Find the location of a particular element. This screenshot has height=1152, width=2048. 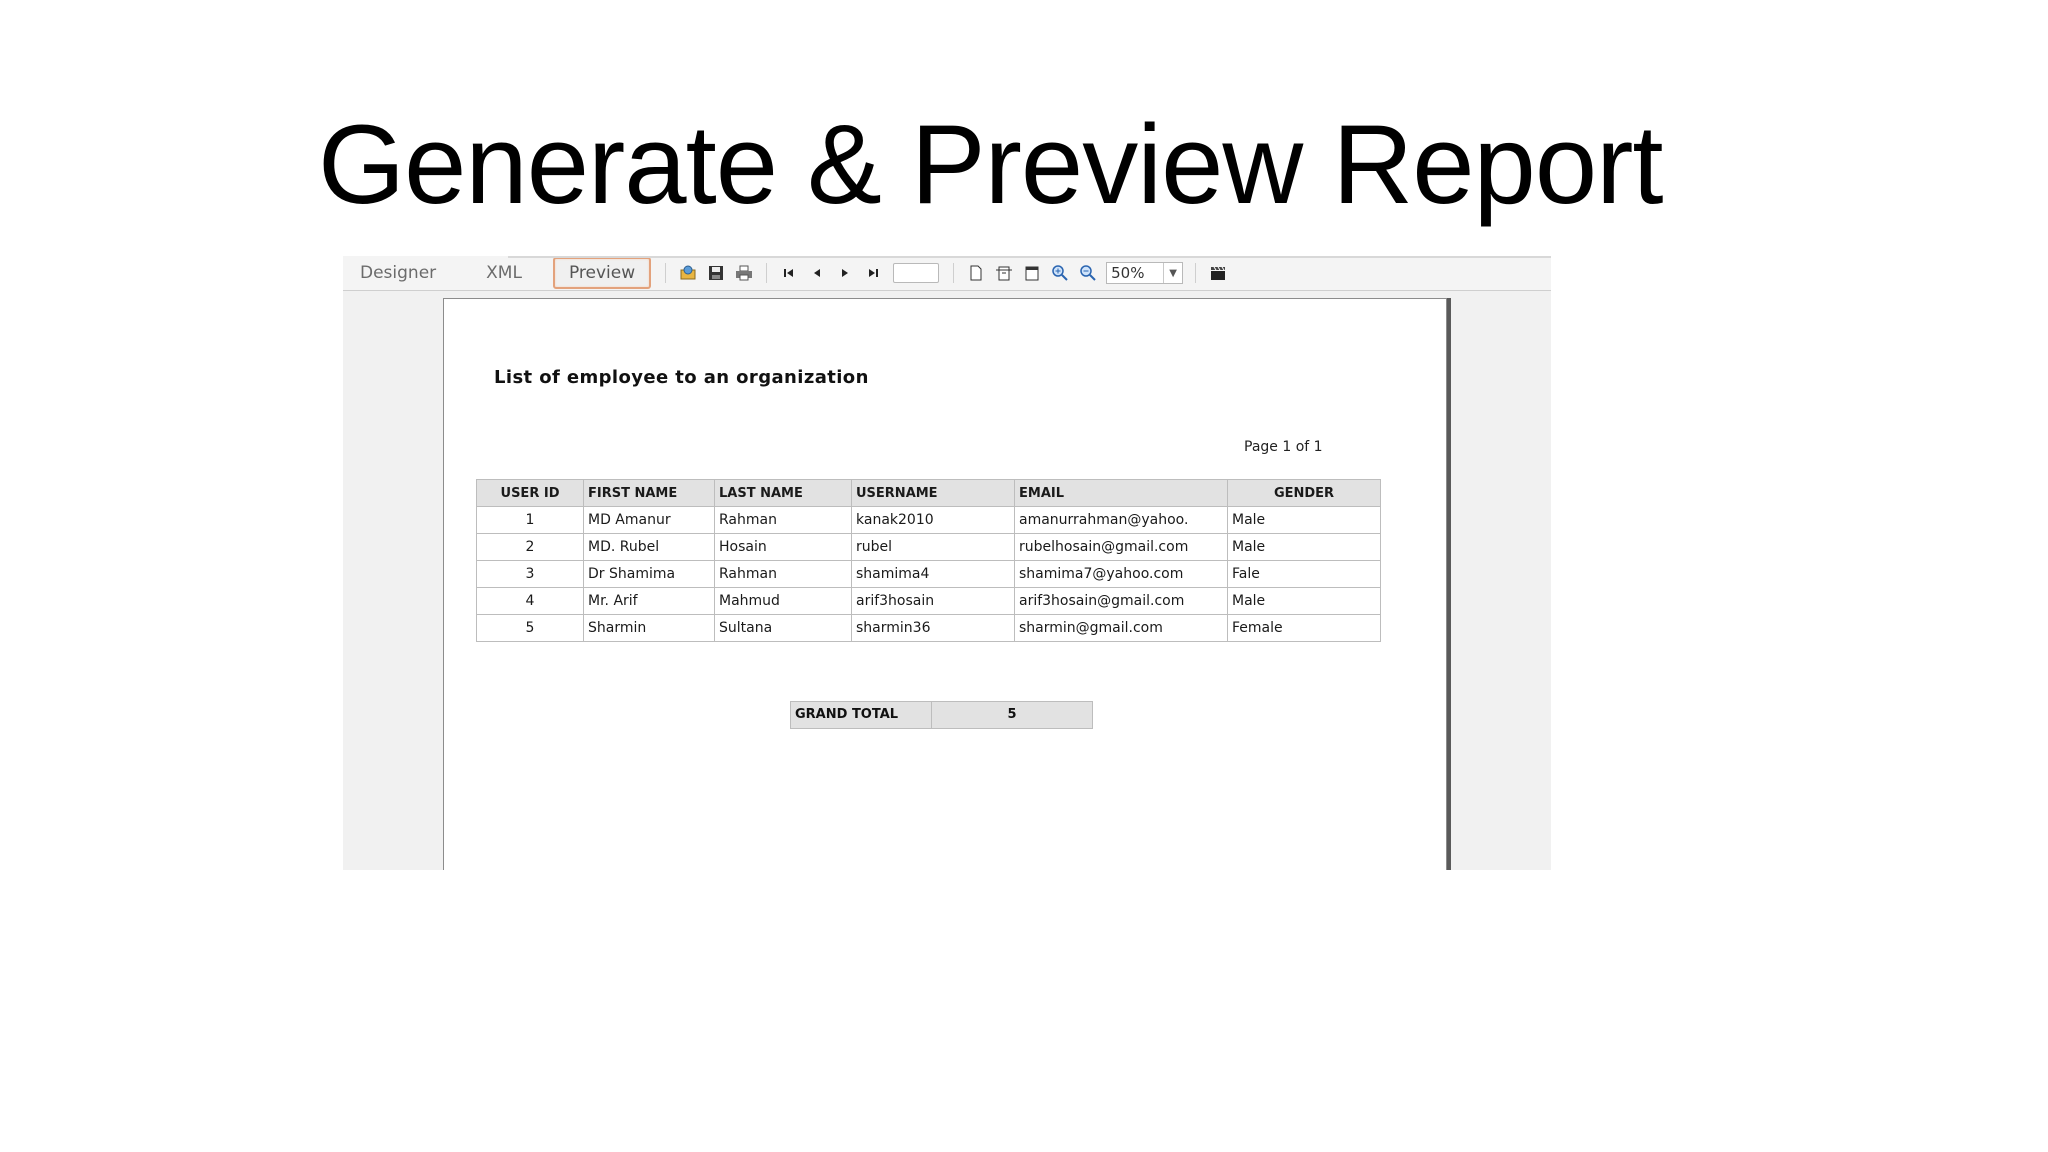

grand-total-value: 5 is located at coordinates (1012, 714).